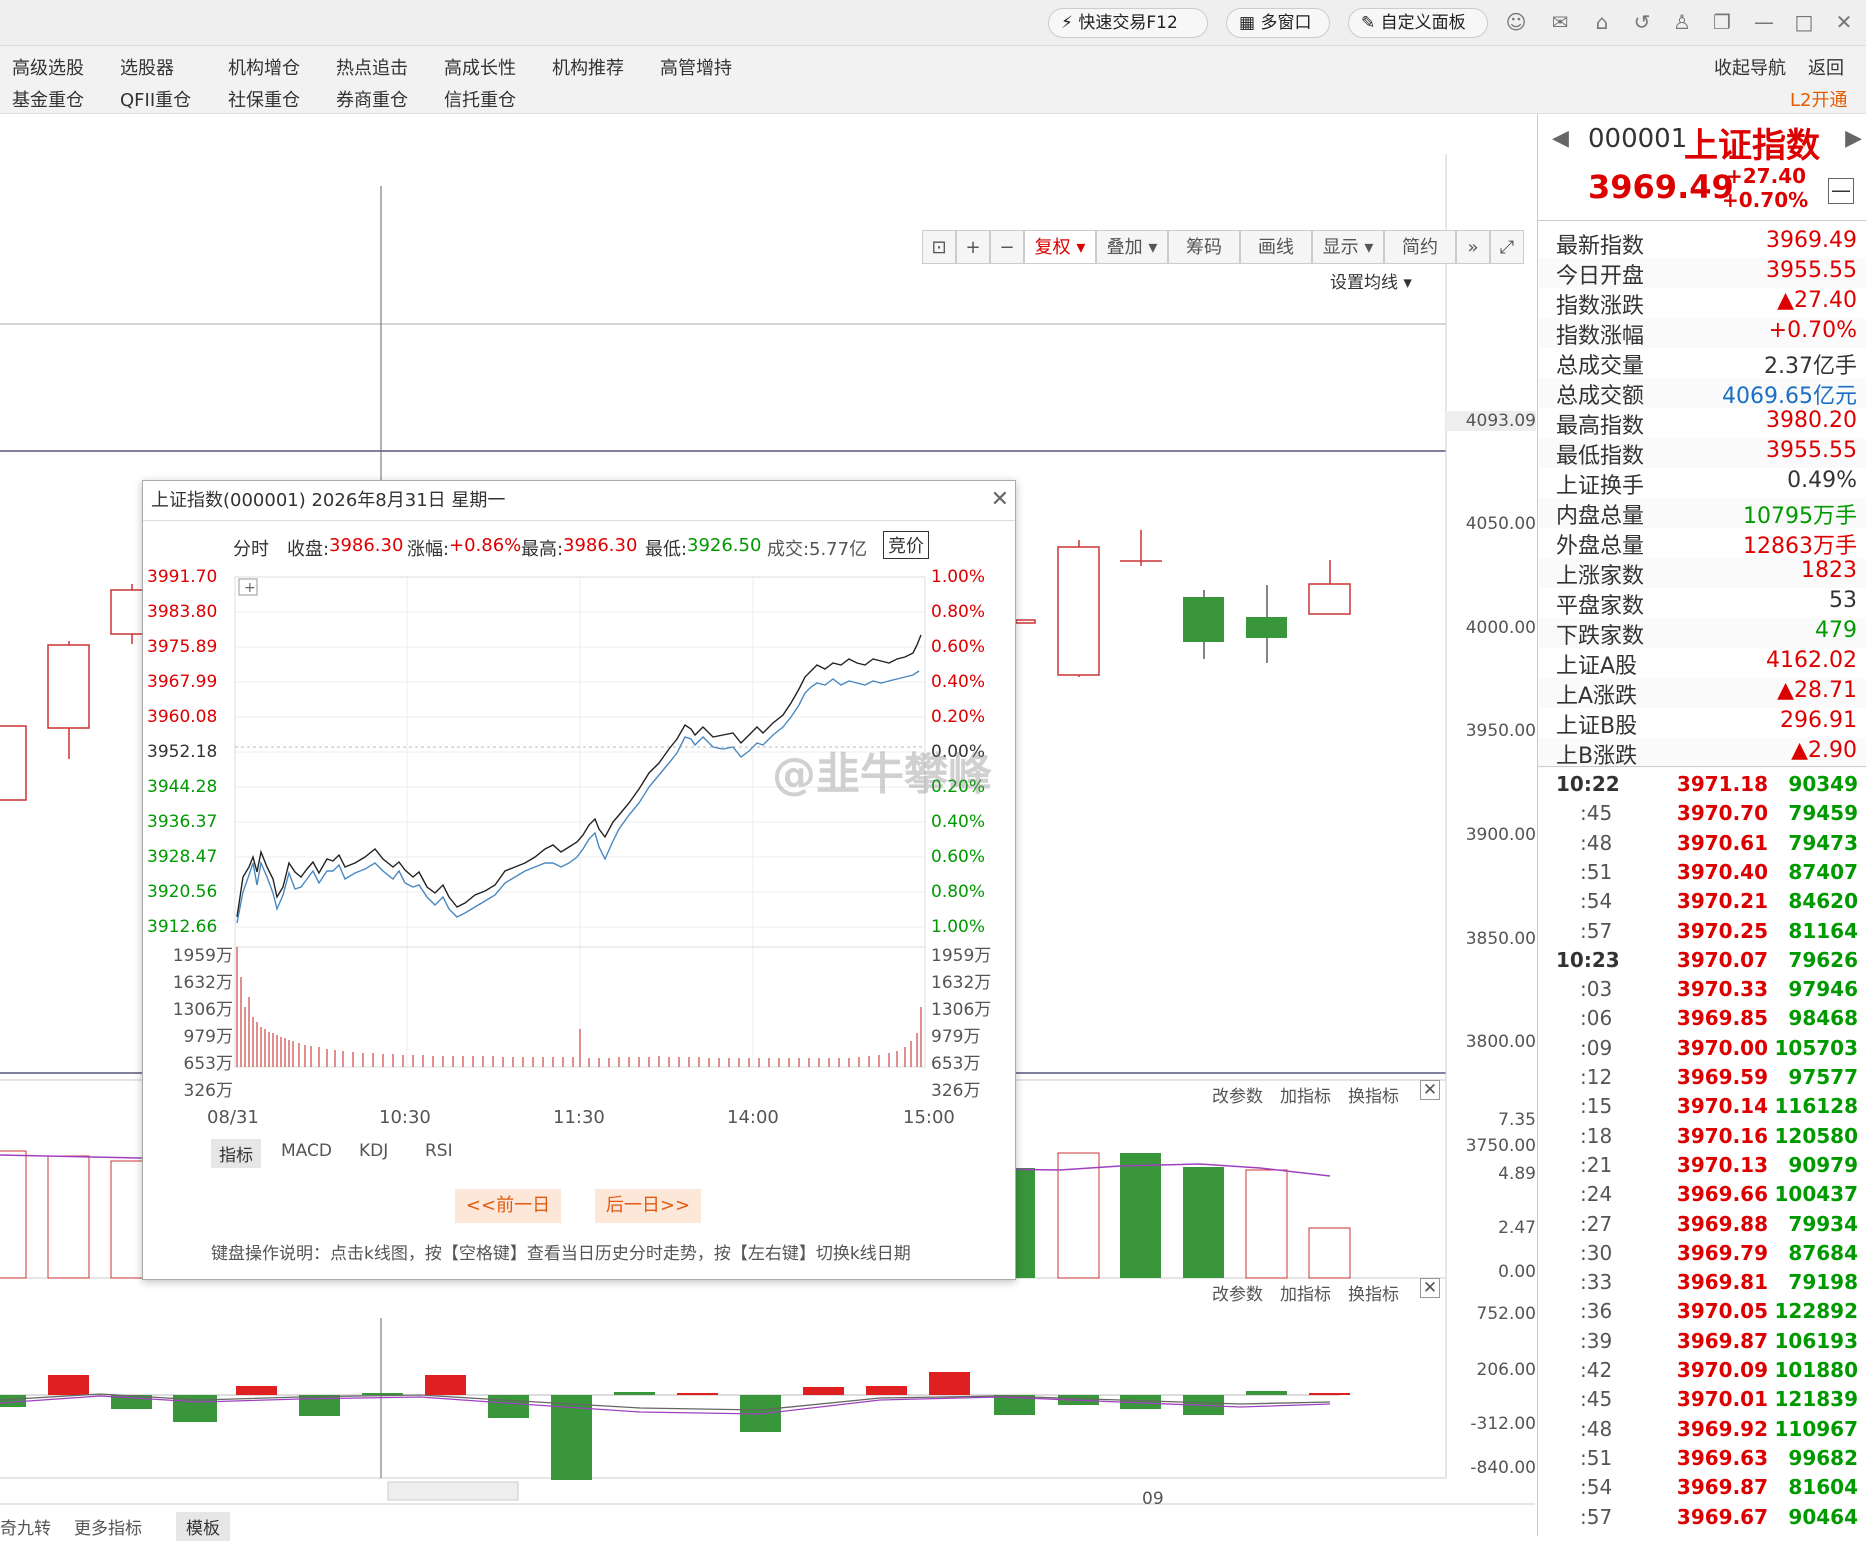  I want to click on tick-row: :03 3970.33 97946, so click(1702, 991).